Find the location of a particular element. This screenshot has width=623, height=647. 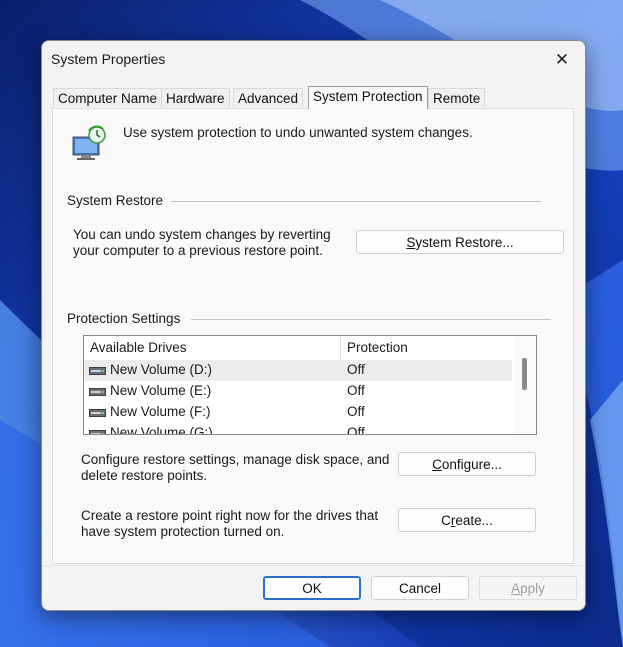

apply-button-mnemonic: A is located at coordinates (516, 588).